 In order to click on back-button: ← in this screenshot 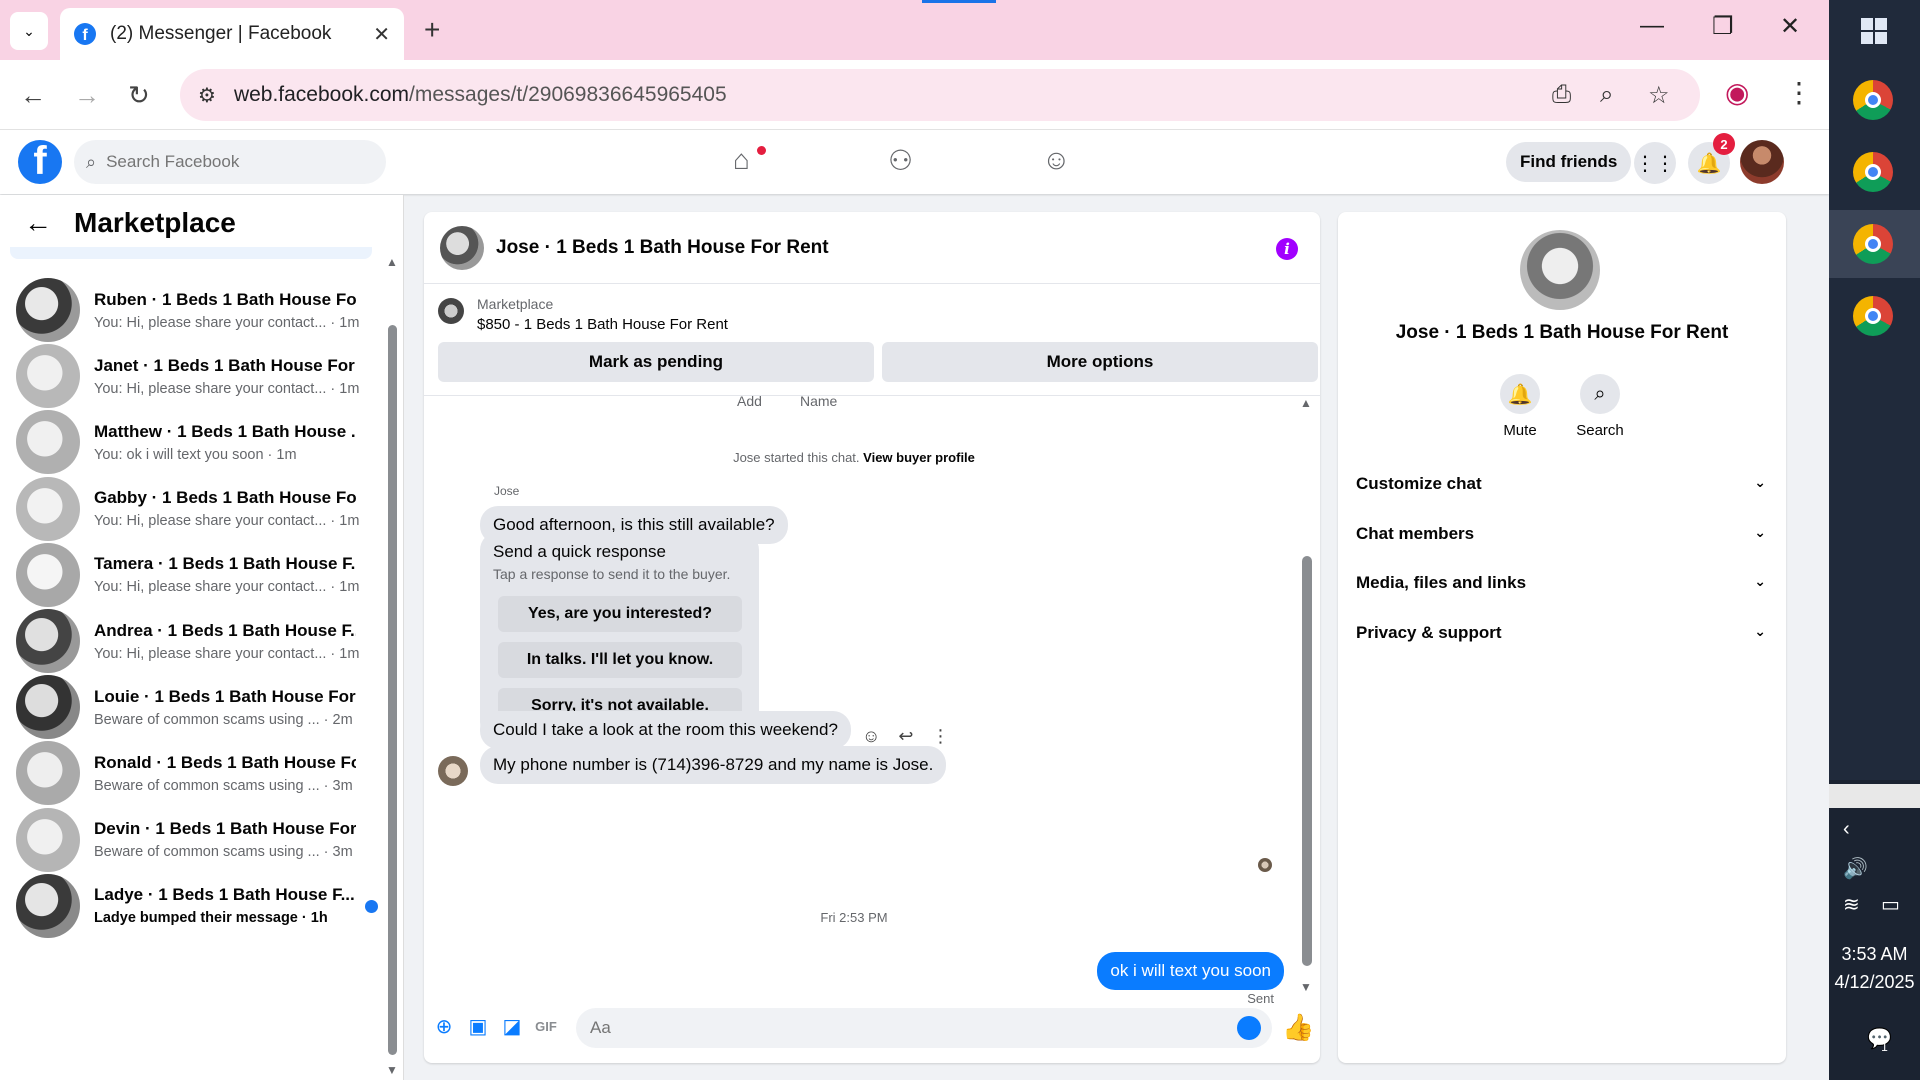, I will do `click(33, 95)`.